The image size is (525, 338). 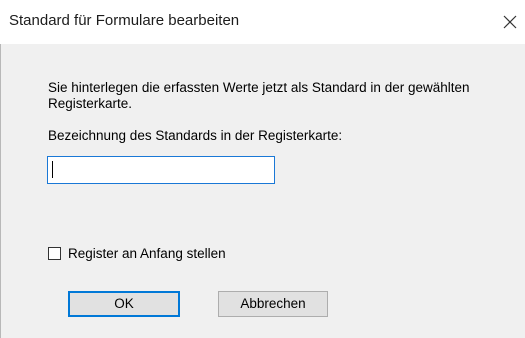 I want to click on close-button, so click(x=510, y=22).